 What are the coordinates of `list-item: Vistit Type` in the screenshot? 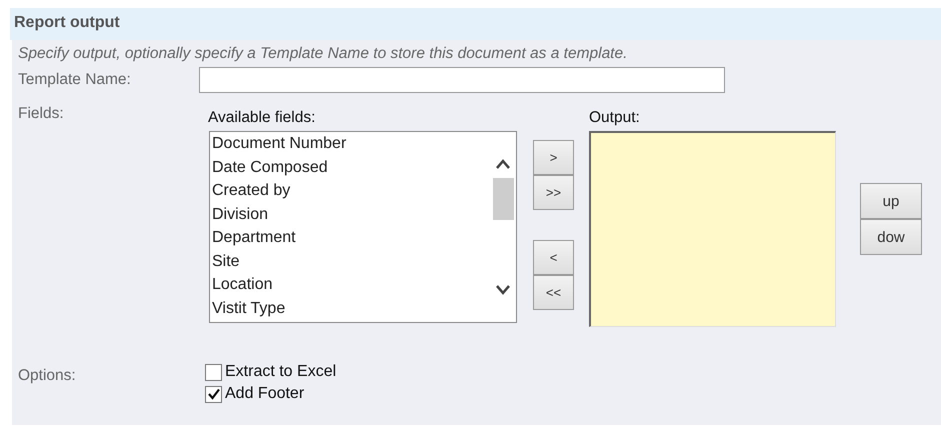 It's located at (351, 308).